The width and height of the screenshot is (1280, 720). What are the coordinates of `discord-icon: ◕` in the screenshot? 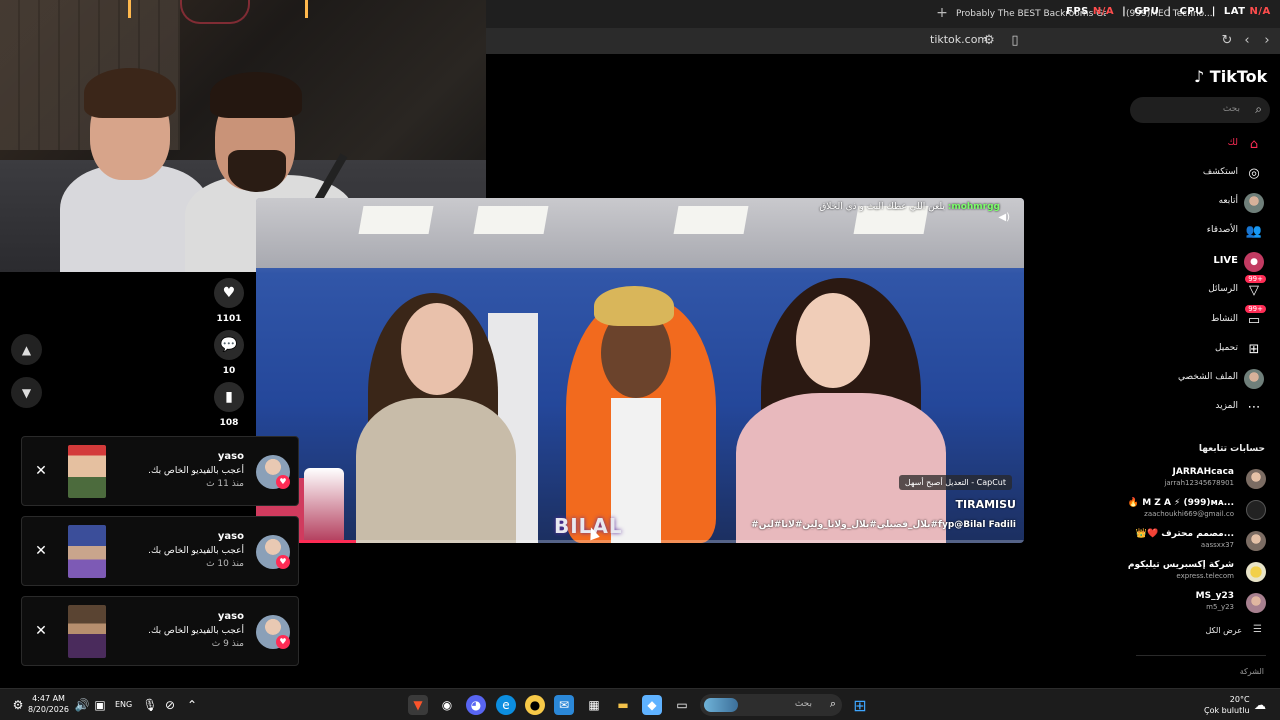 It's located at (476, 705).